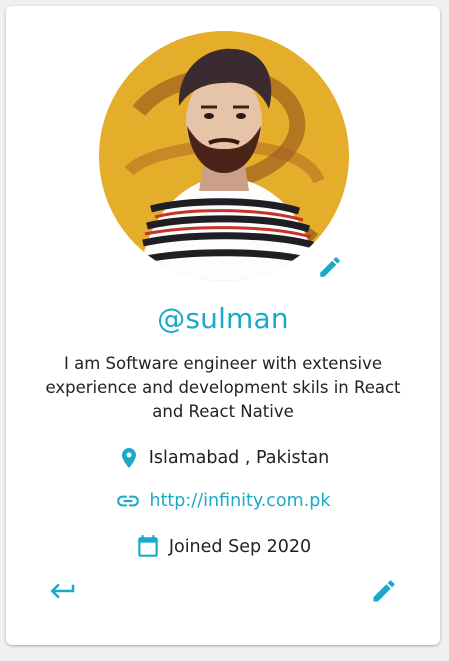 The width and height of the screenshot is (449, 661). I want to click on website-row: http://infinity.com.pk, so click(223, 501).